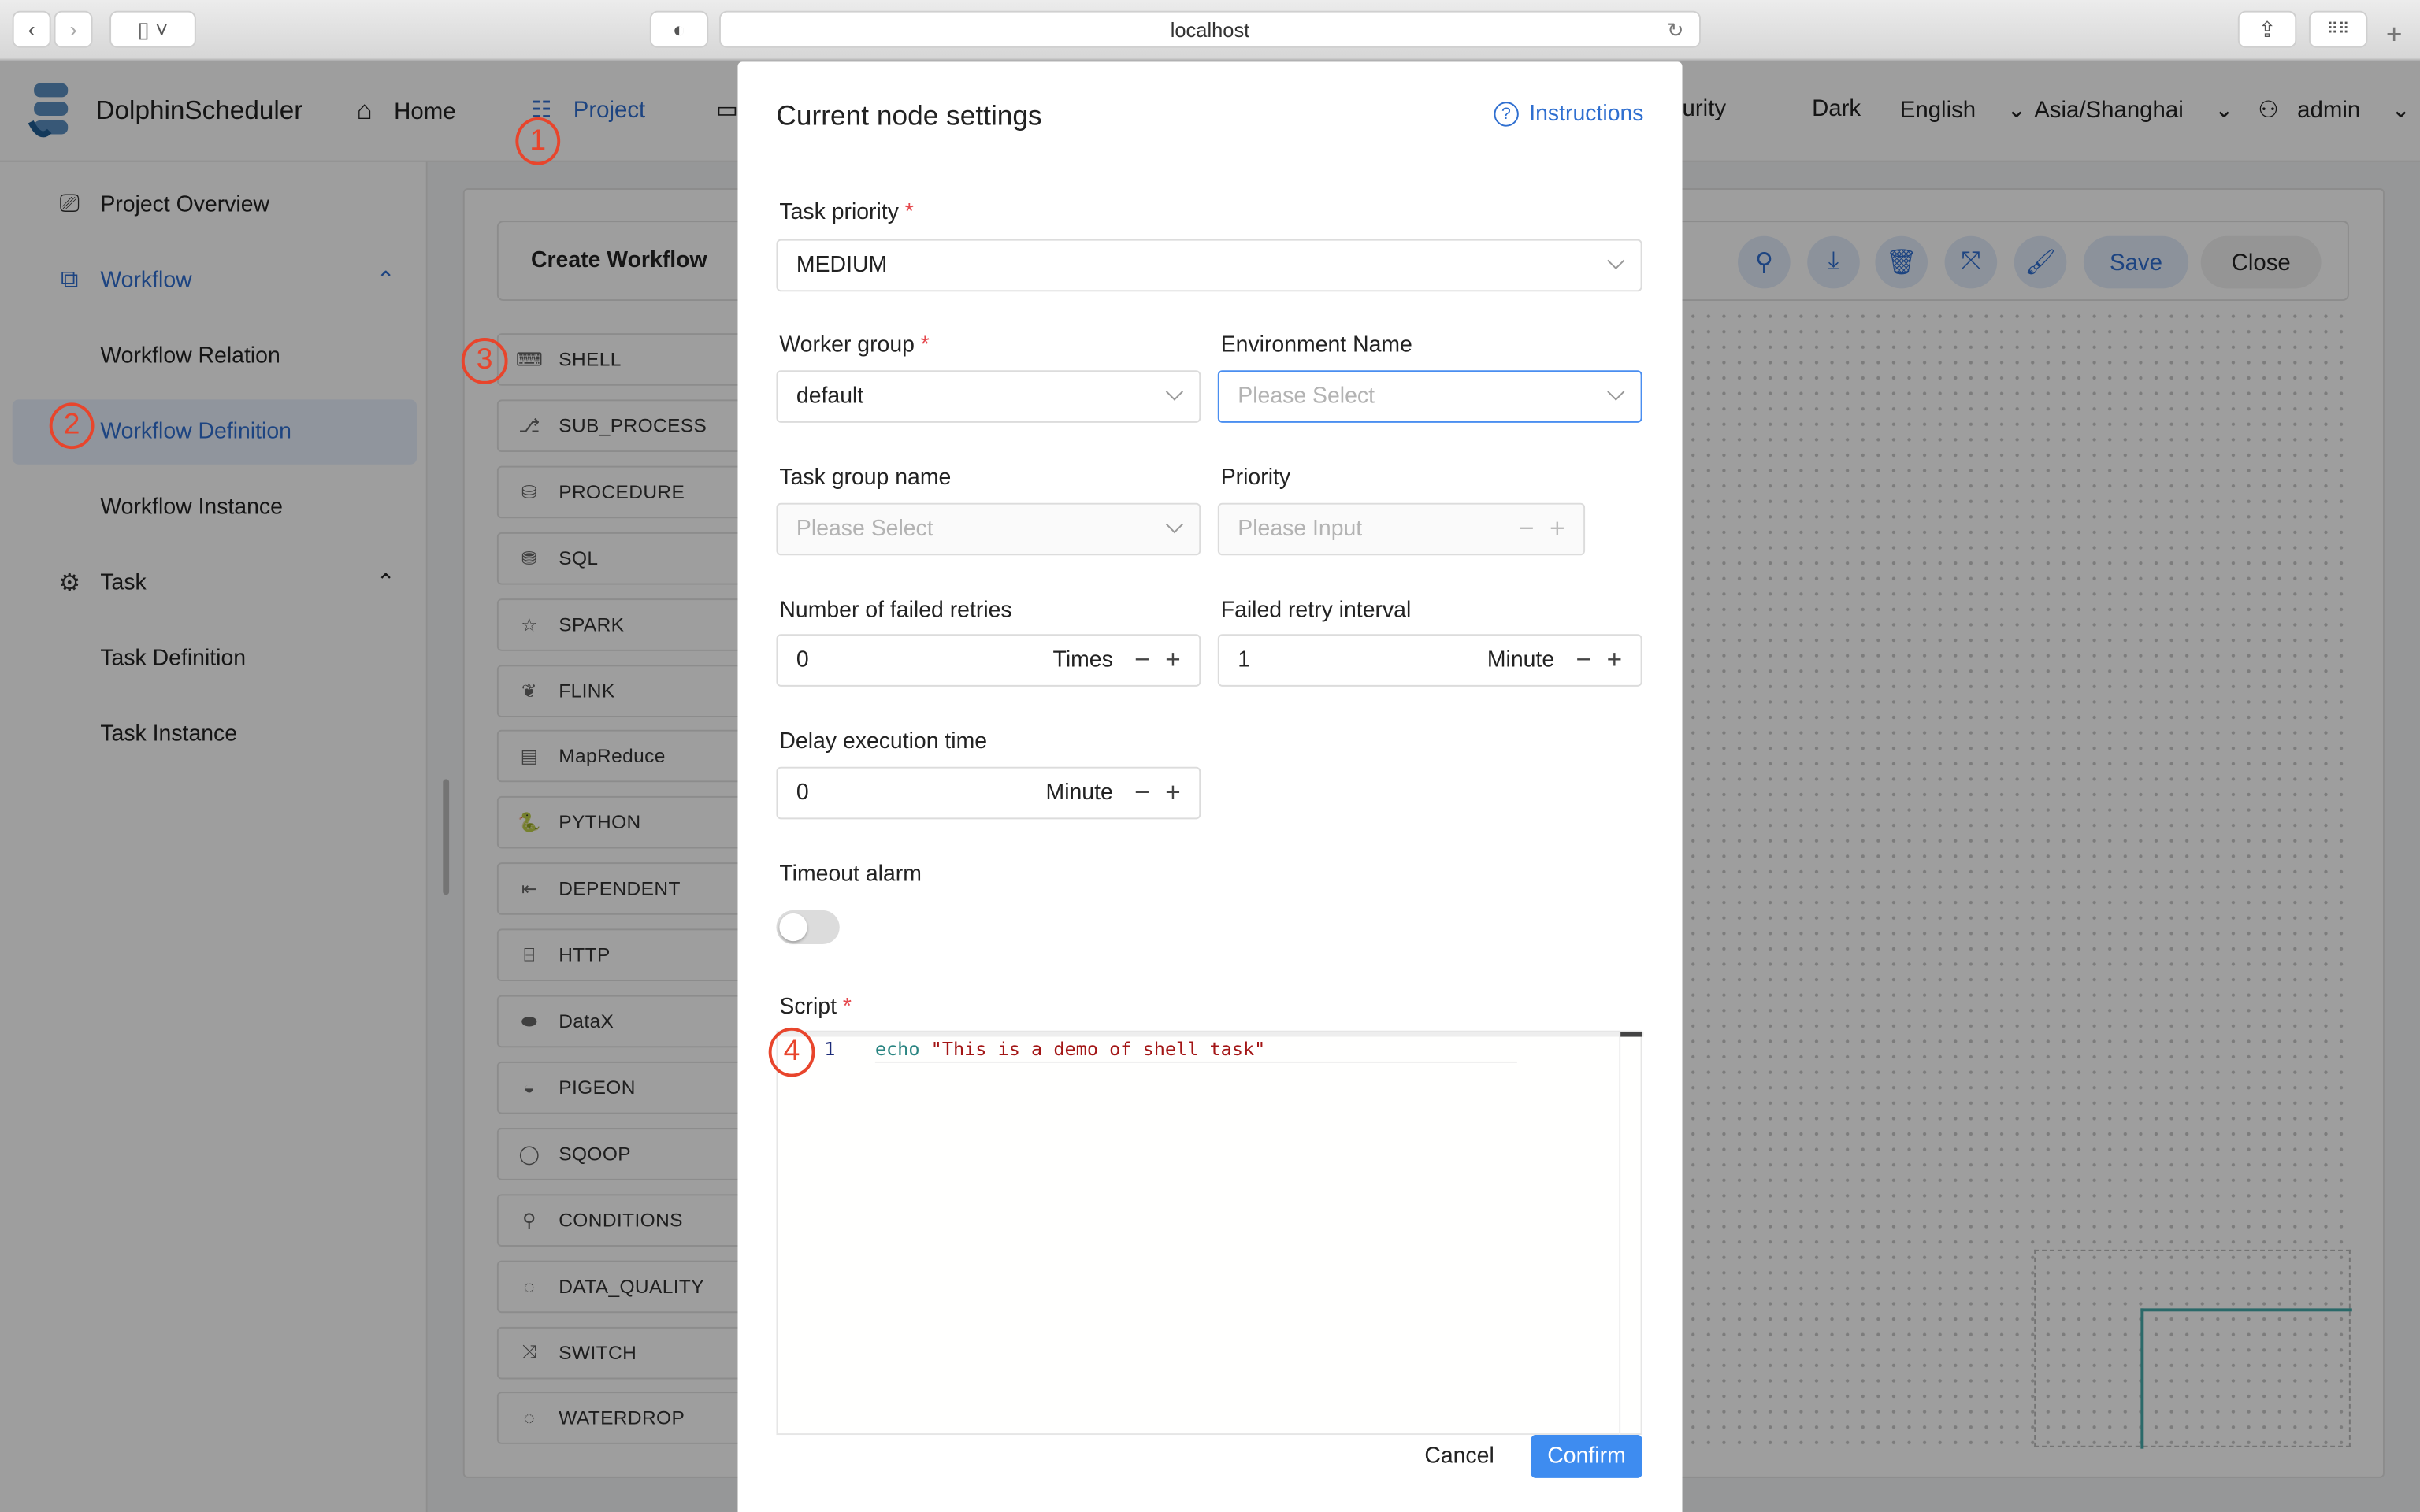  What do you see at coordinates (1209, 265) in the screenshot?
I see `task-priority-select: MEDIUM` at bounding box center [1209, 265].